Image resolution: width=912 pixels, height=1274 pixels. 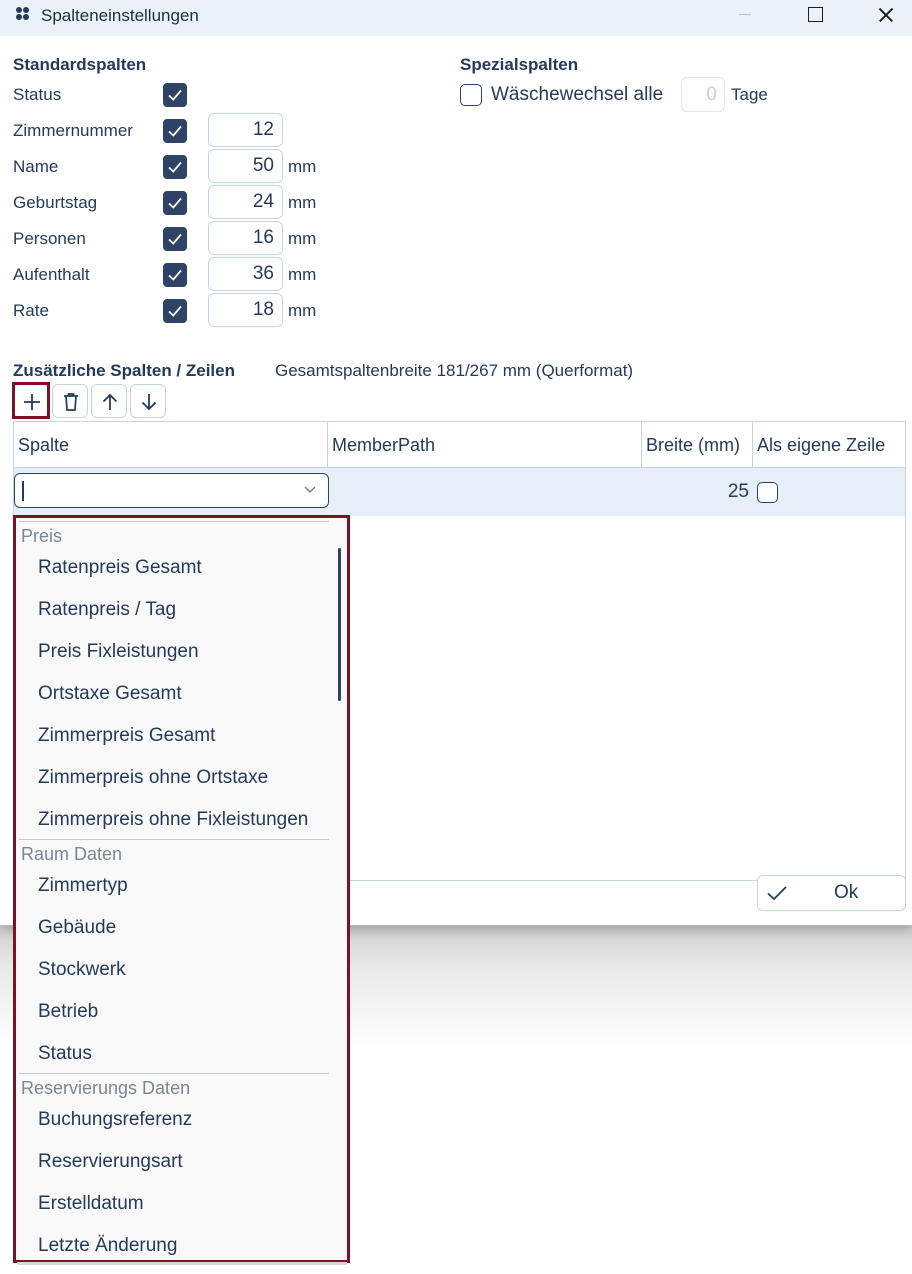 What do you see at coordinates (175, 311) in the screenshot?
I see `rate-checkbox` at bounding box center [175, 311].